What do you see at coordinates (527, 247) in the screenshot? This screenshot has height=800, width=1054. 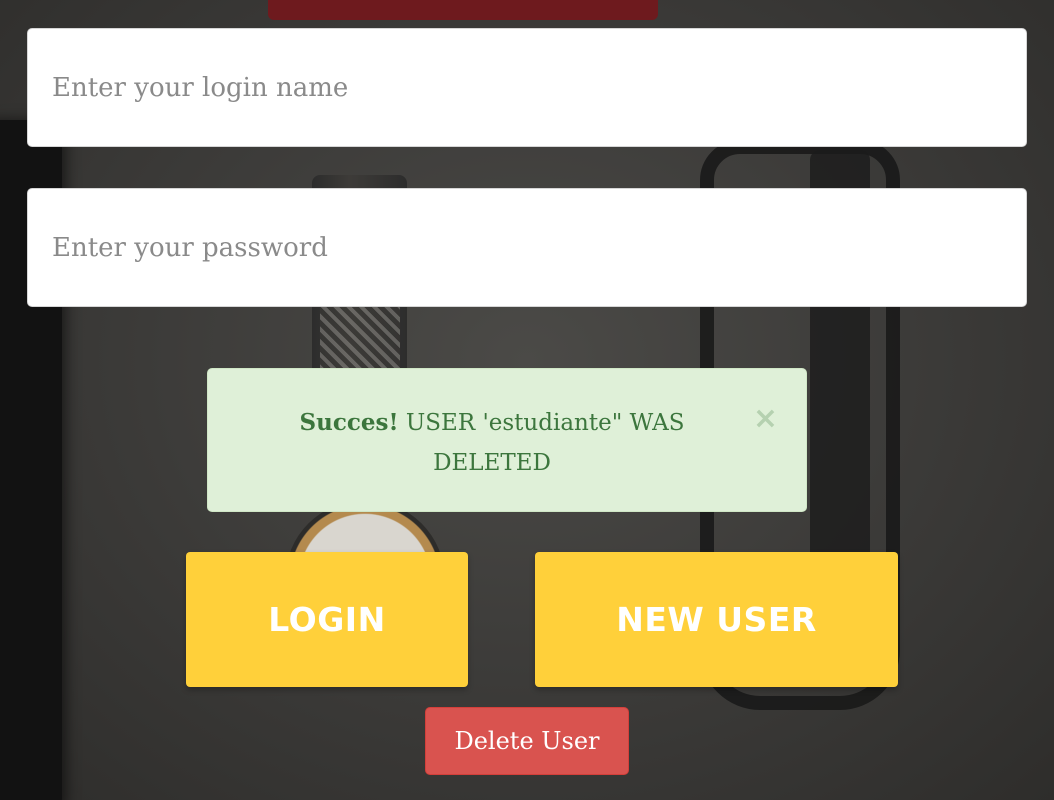 I see `password-input` at bounding box center [527, 247].